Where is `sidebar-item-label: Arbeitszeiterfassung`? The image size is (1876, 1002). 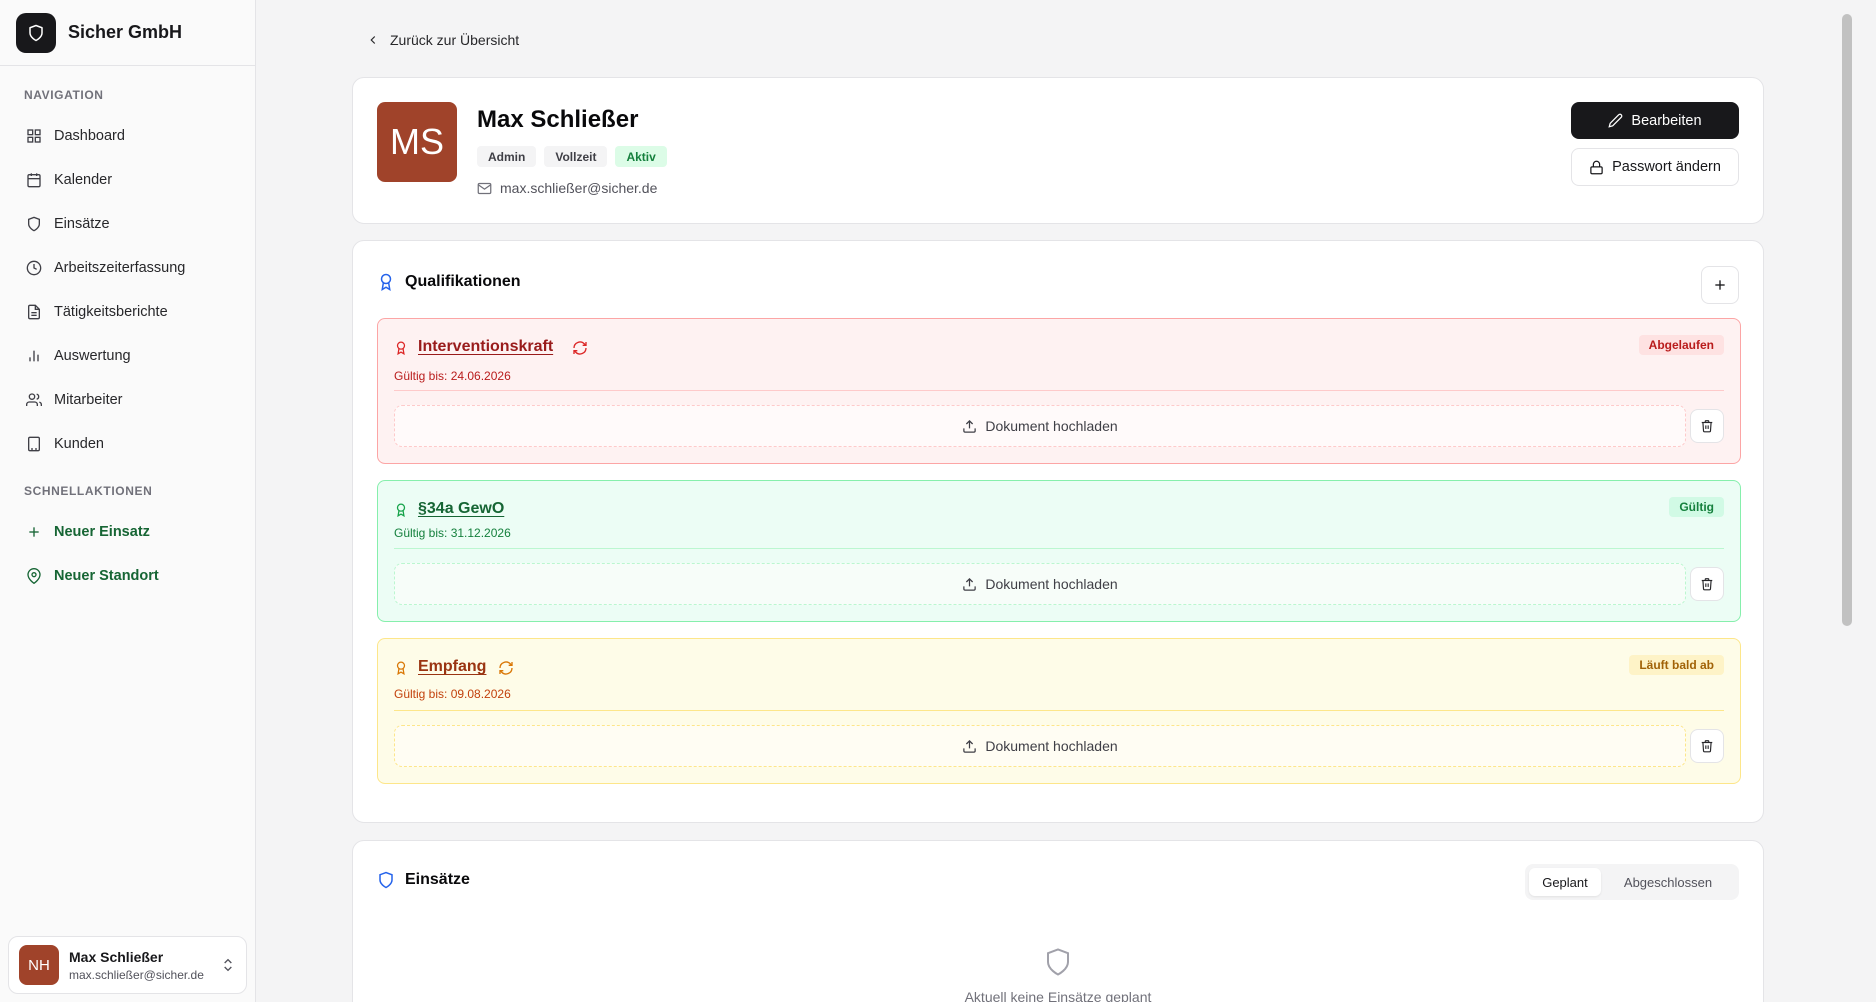 sidebar-item-label: Arbeitszeiterfassung is located at coordinates (120, 268).